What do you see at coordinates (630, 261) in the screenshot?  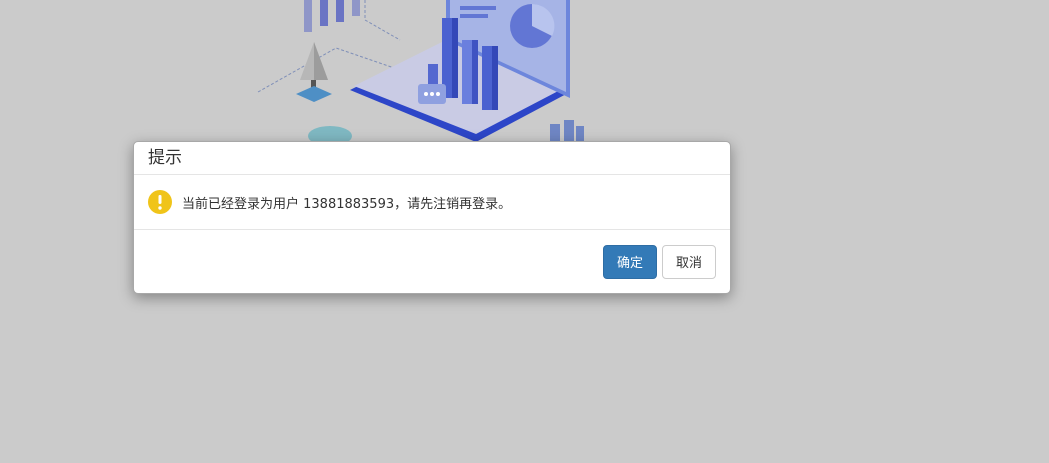 I see `confirm-button: 确定` at bounding box center [630, 261].